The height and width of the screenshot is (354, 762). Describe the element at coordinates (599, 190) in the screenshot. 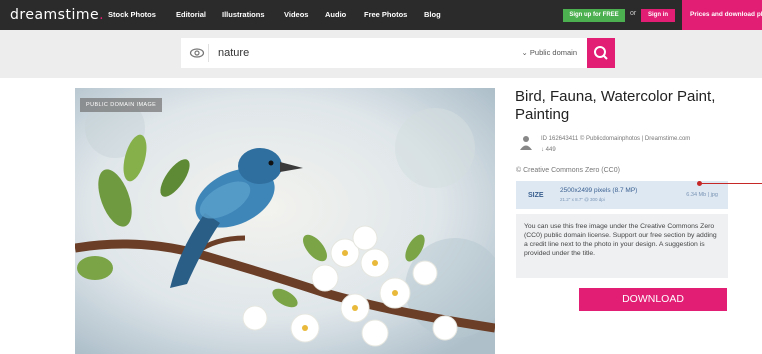

I see `size-dimensions: 2500x2499 pixels (8.7 MP)` at that location.